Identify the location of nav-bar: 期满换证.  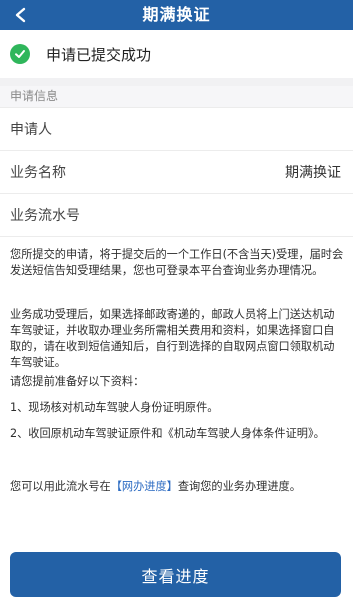
(176, 15).